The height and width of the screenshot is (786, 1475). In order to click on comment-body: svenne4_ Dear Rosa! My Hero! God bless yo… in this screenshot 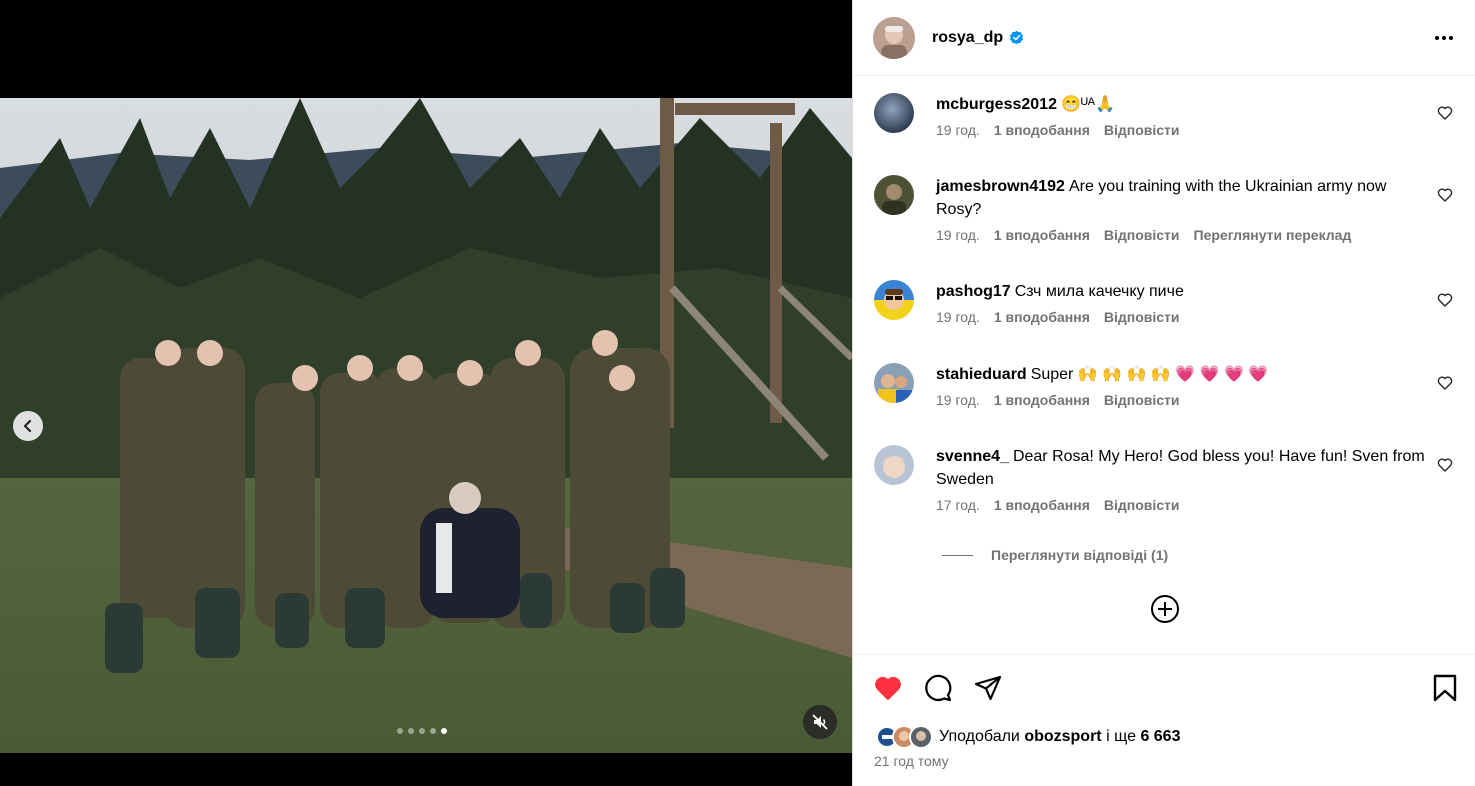, I will do `click(1181, 479)`.